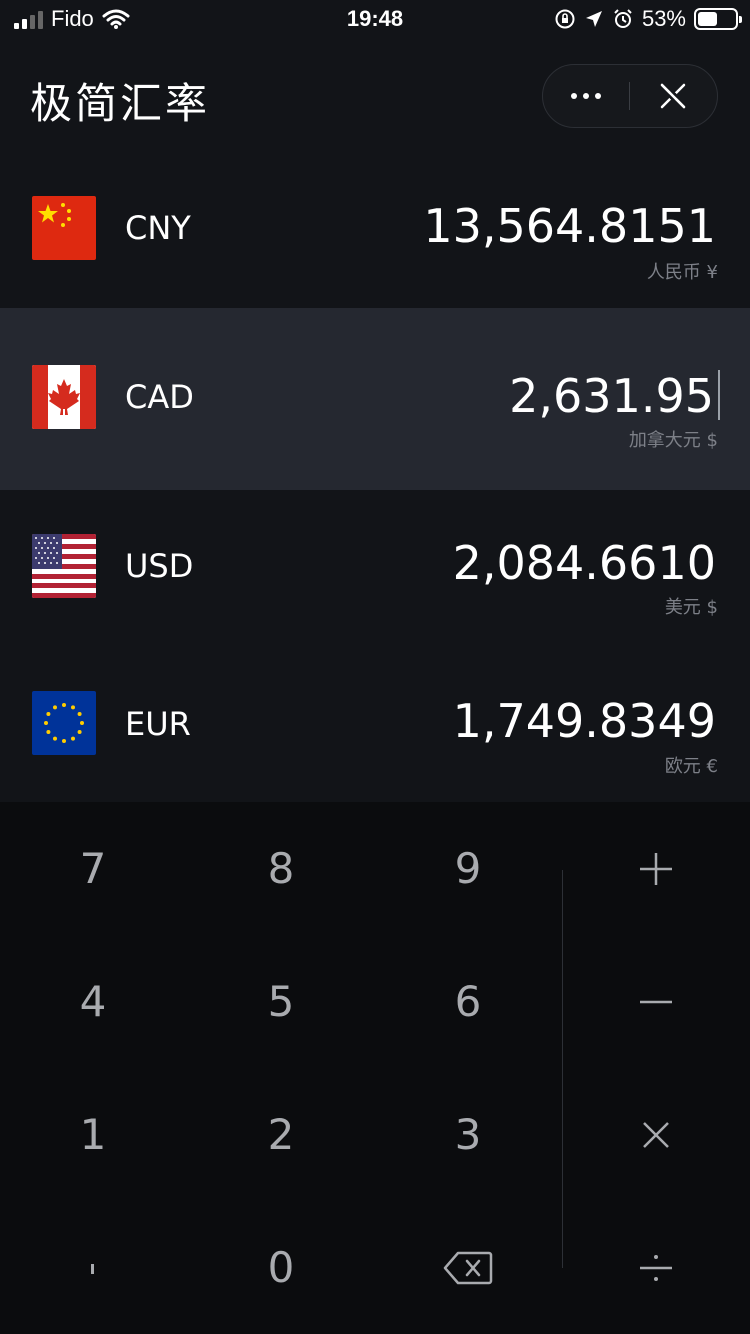 This screenshot has width=750, height=1334. What do you see at coordinates (375, 730) in the screenshot?
I see `currency-row-eur: EUR 1,749.8349 欧元 €` at bounding box center [375, 730].